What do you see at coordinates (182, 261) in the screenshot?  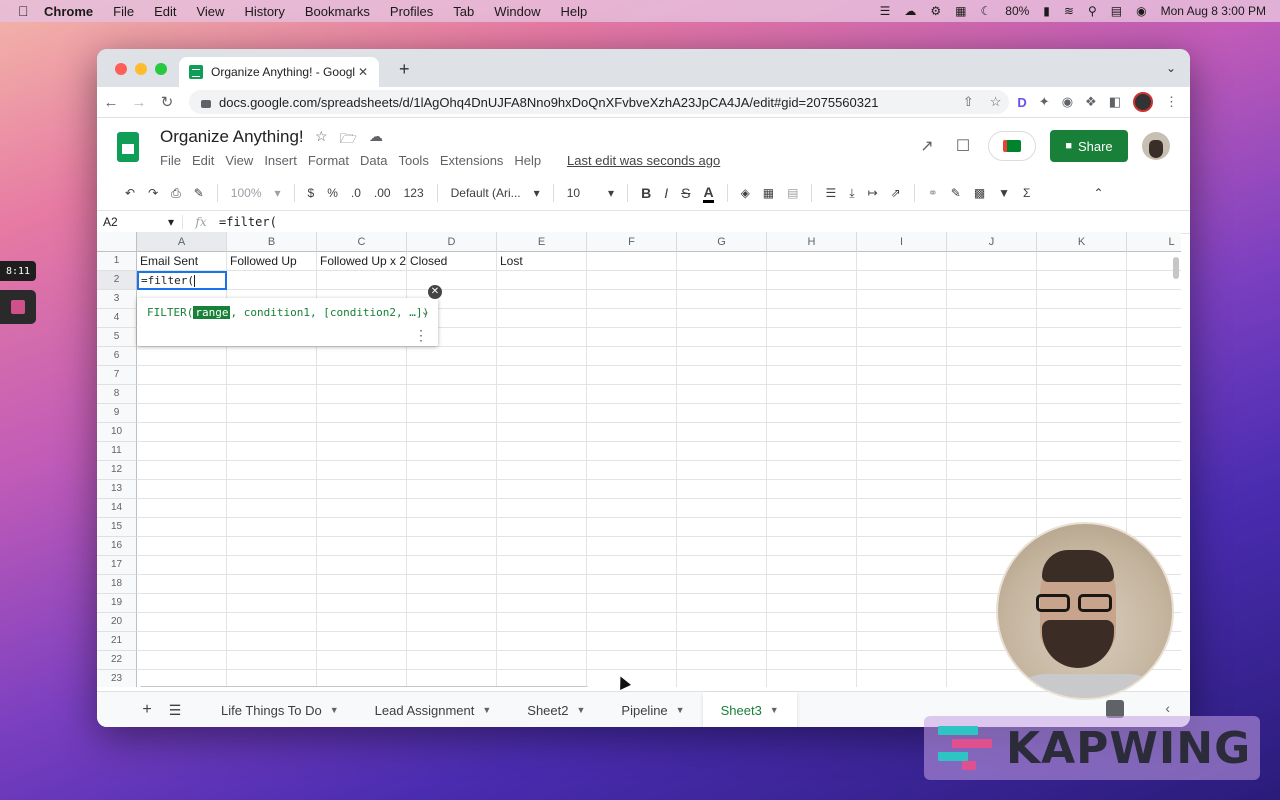 I see `header-cell: Email Sent` at bounding box center [182, 261].